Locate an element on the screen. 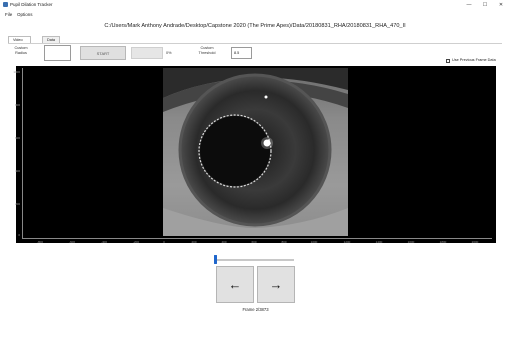  x-tick: -200 is located at coordinates (135, 242).